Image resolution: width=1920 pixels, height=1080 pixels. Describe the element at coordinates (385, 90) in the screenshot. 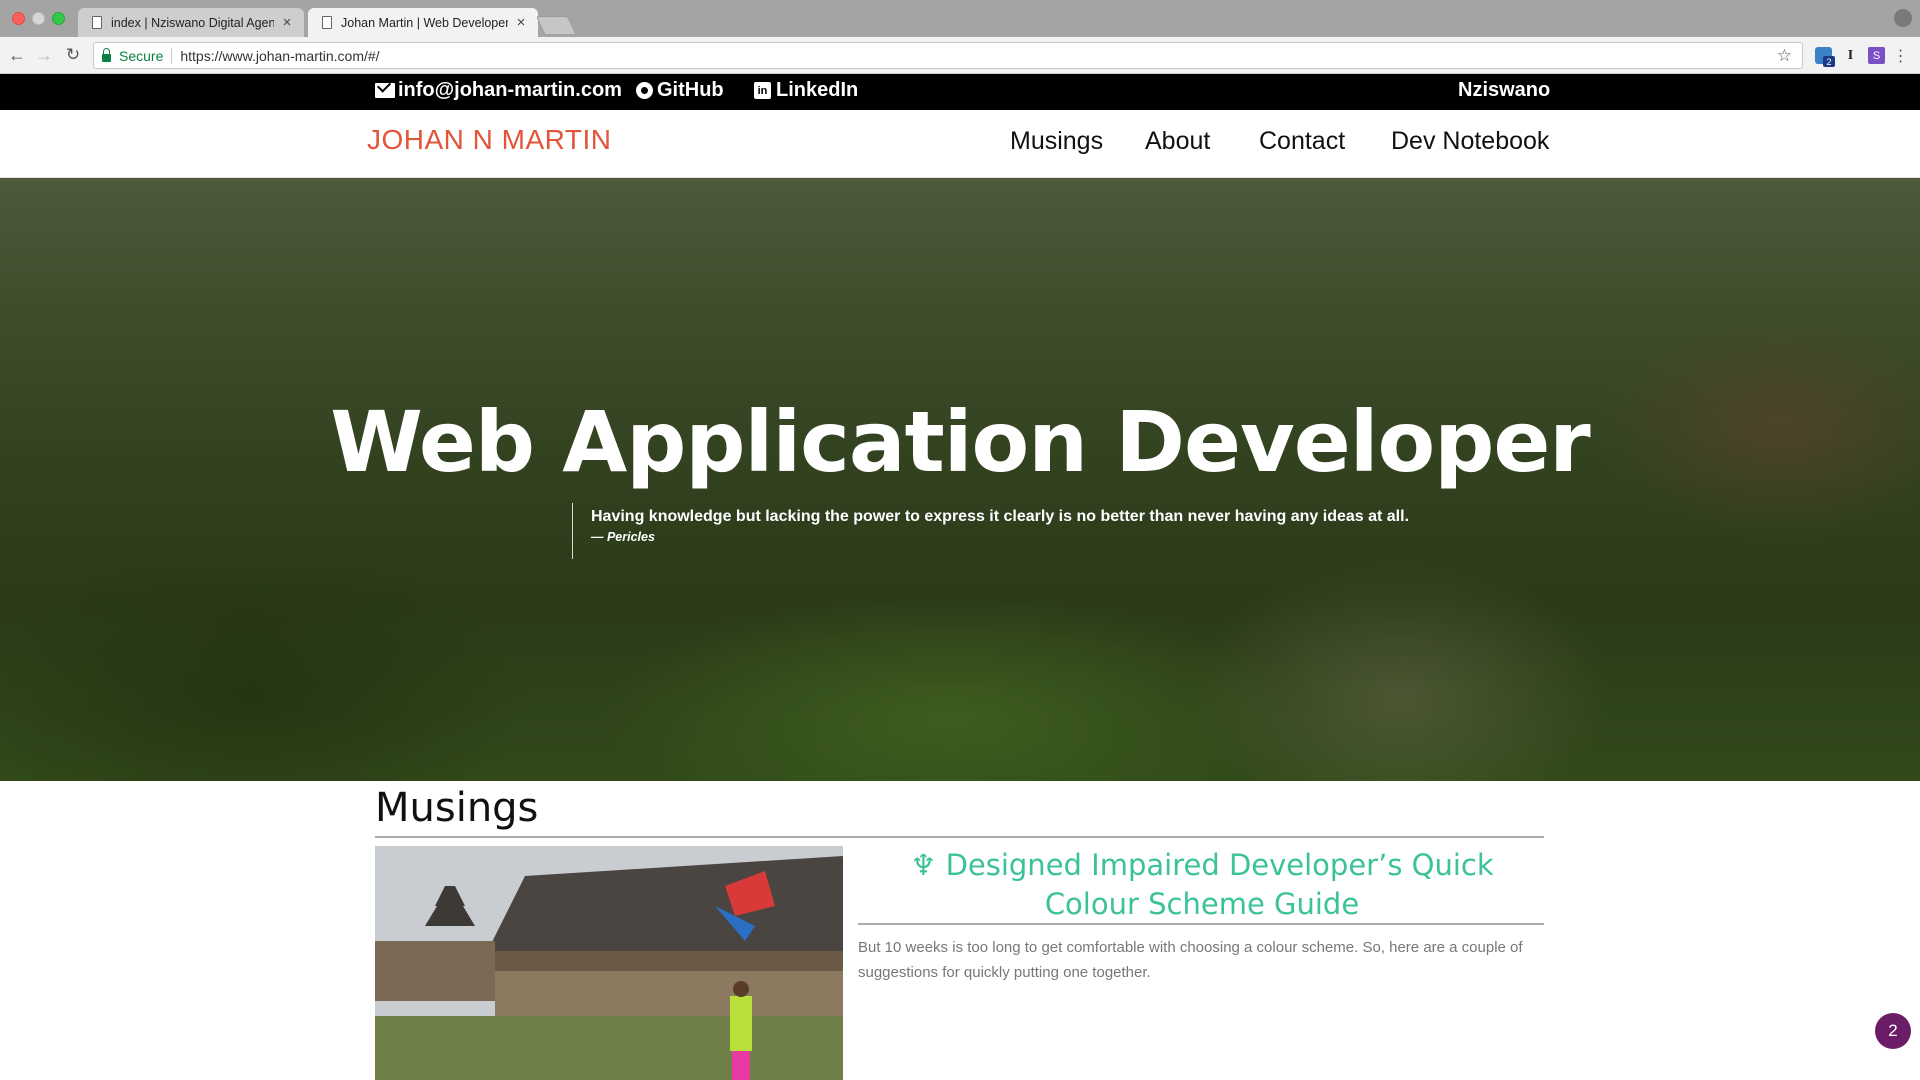

I see `envelope-icon` at that location.